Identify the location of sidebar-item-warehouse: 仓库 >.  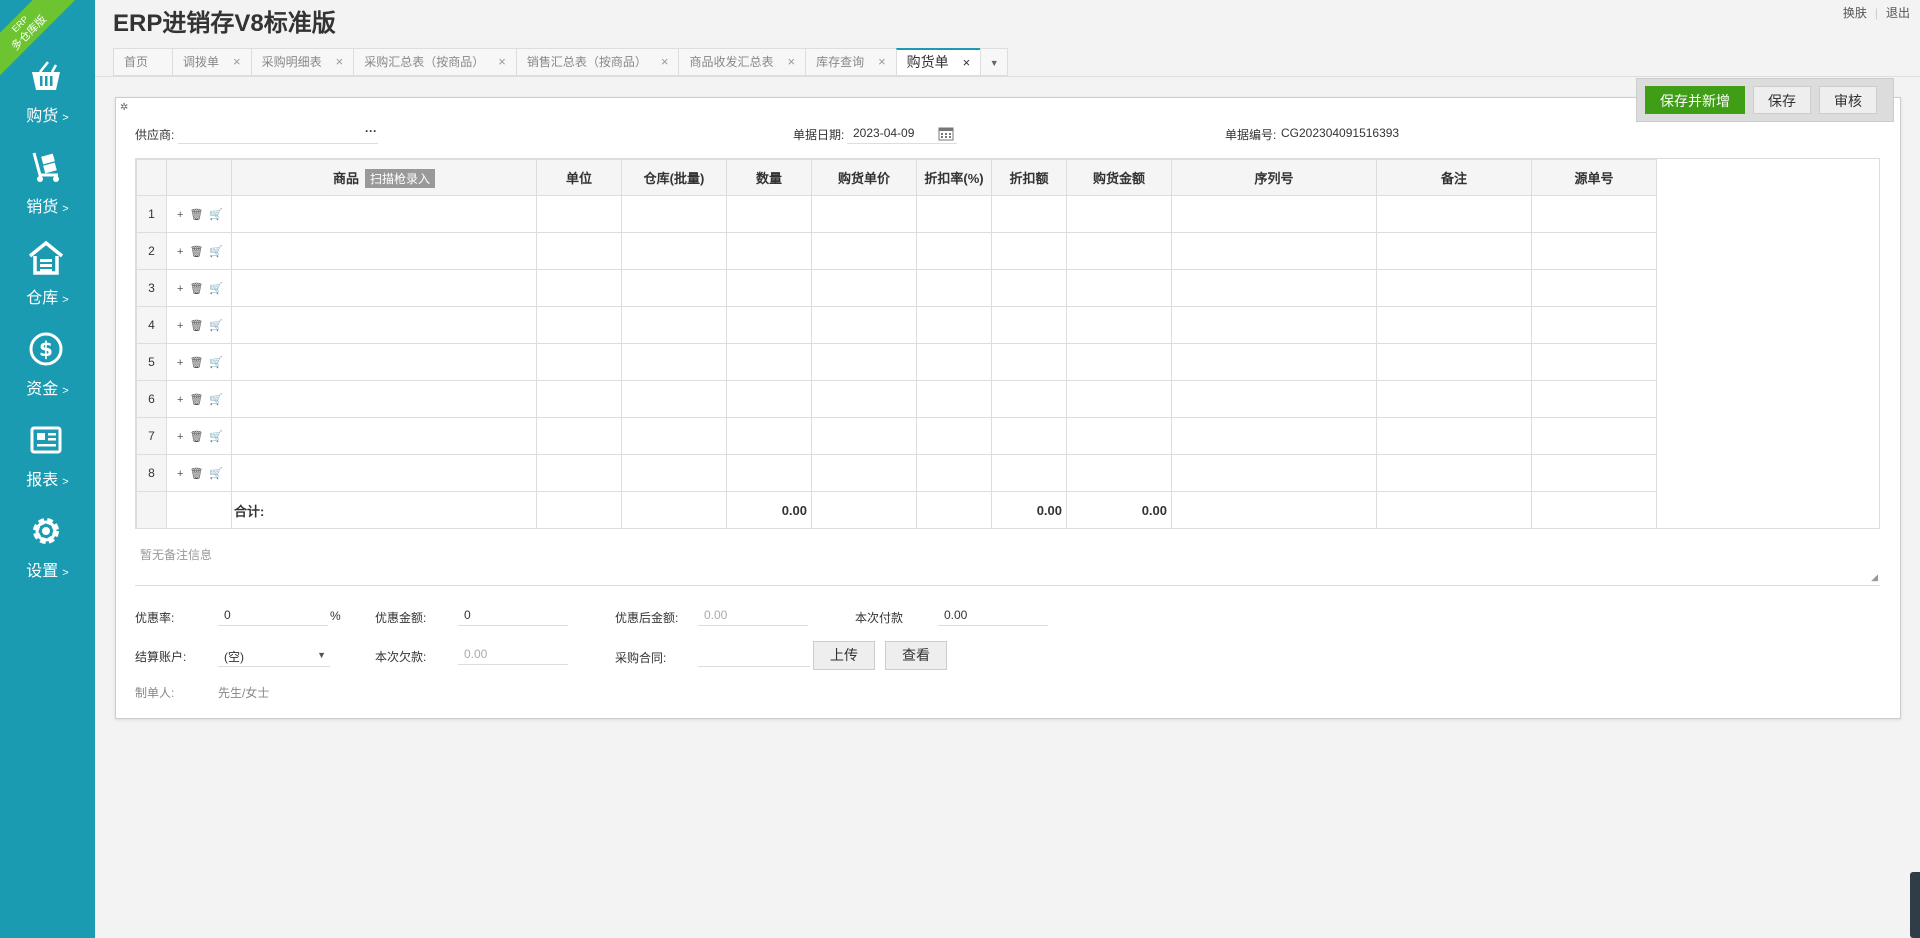
(47, 280).